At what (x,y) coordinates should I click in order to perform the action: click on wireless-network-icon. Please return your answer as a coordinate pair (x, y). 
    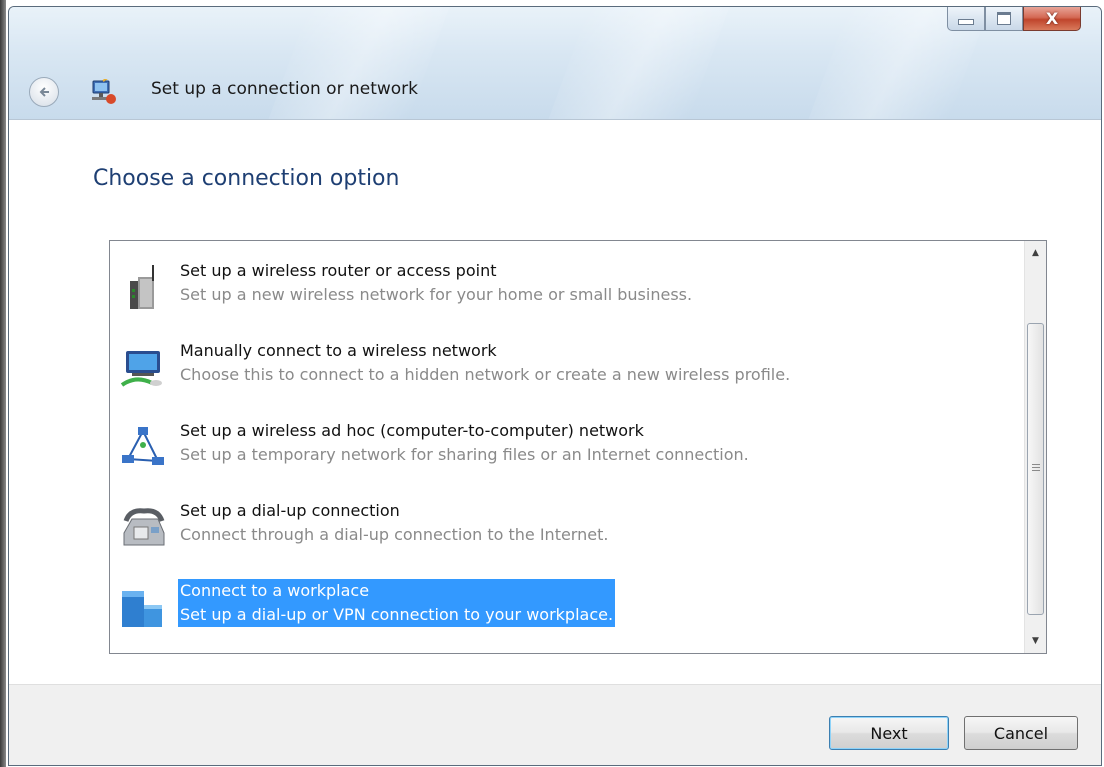
    Looking at the image, I should click on (141, 369).